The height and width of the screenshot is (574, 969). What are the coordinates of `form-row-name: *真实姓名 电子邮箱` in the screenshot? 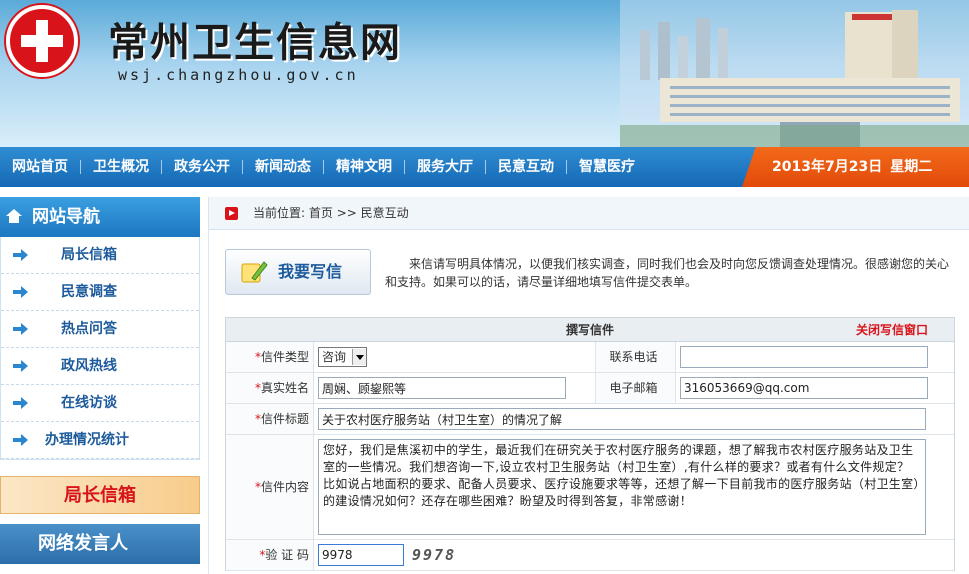 It's located at (590, 388).